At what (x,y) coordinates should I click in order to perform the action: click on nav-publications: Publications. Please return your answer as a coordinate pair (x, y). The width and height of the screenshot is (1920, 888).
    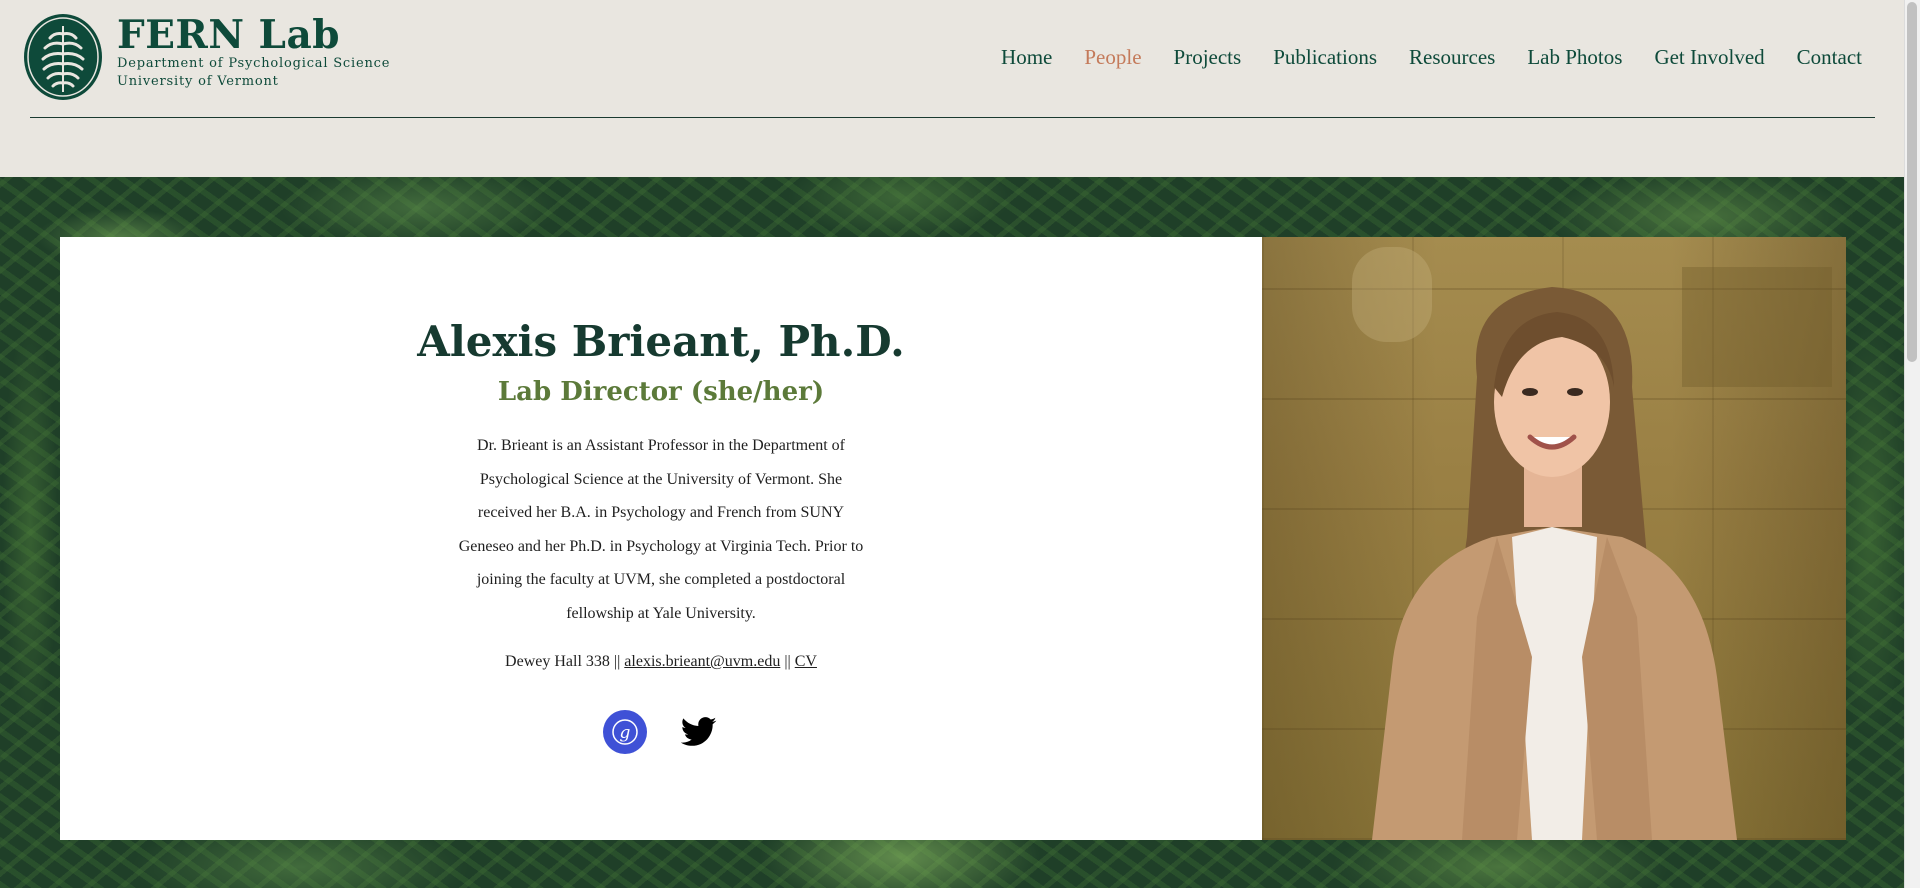
    Looking at the image, I should click on (1325, 57).